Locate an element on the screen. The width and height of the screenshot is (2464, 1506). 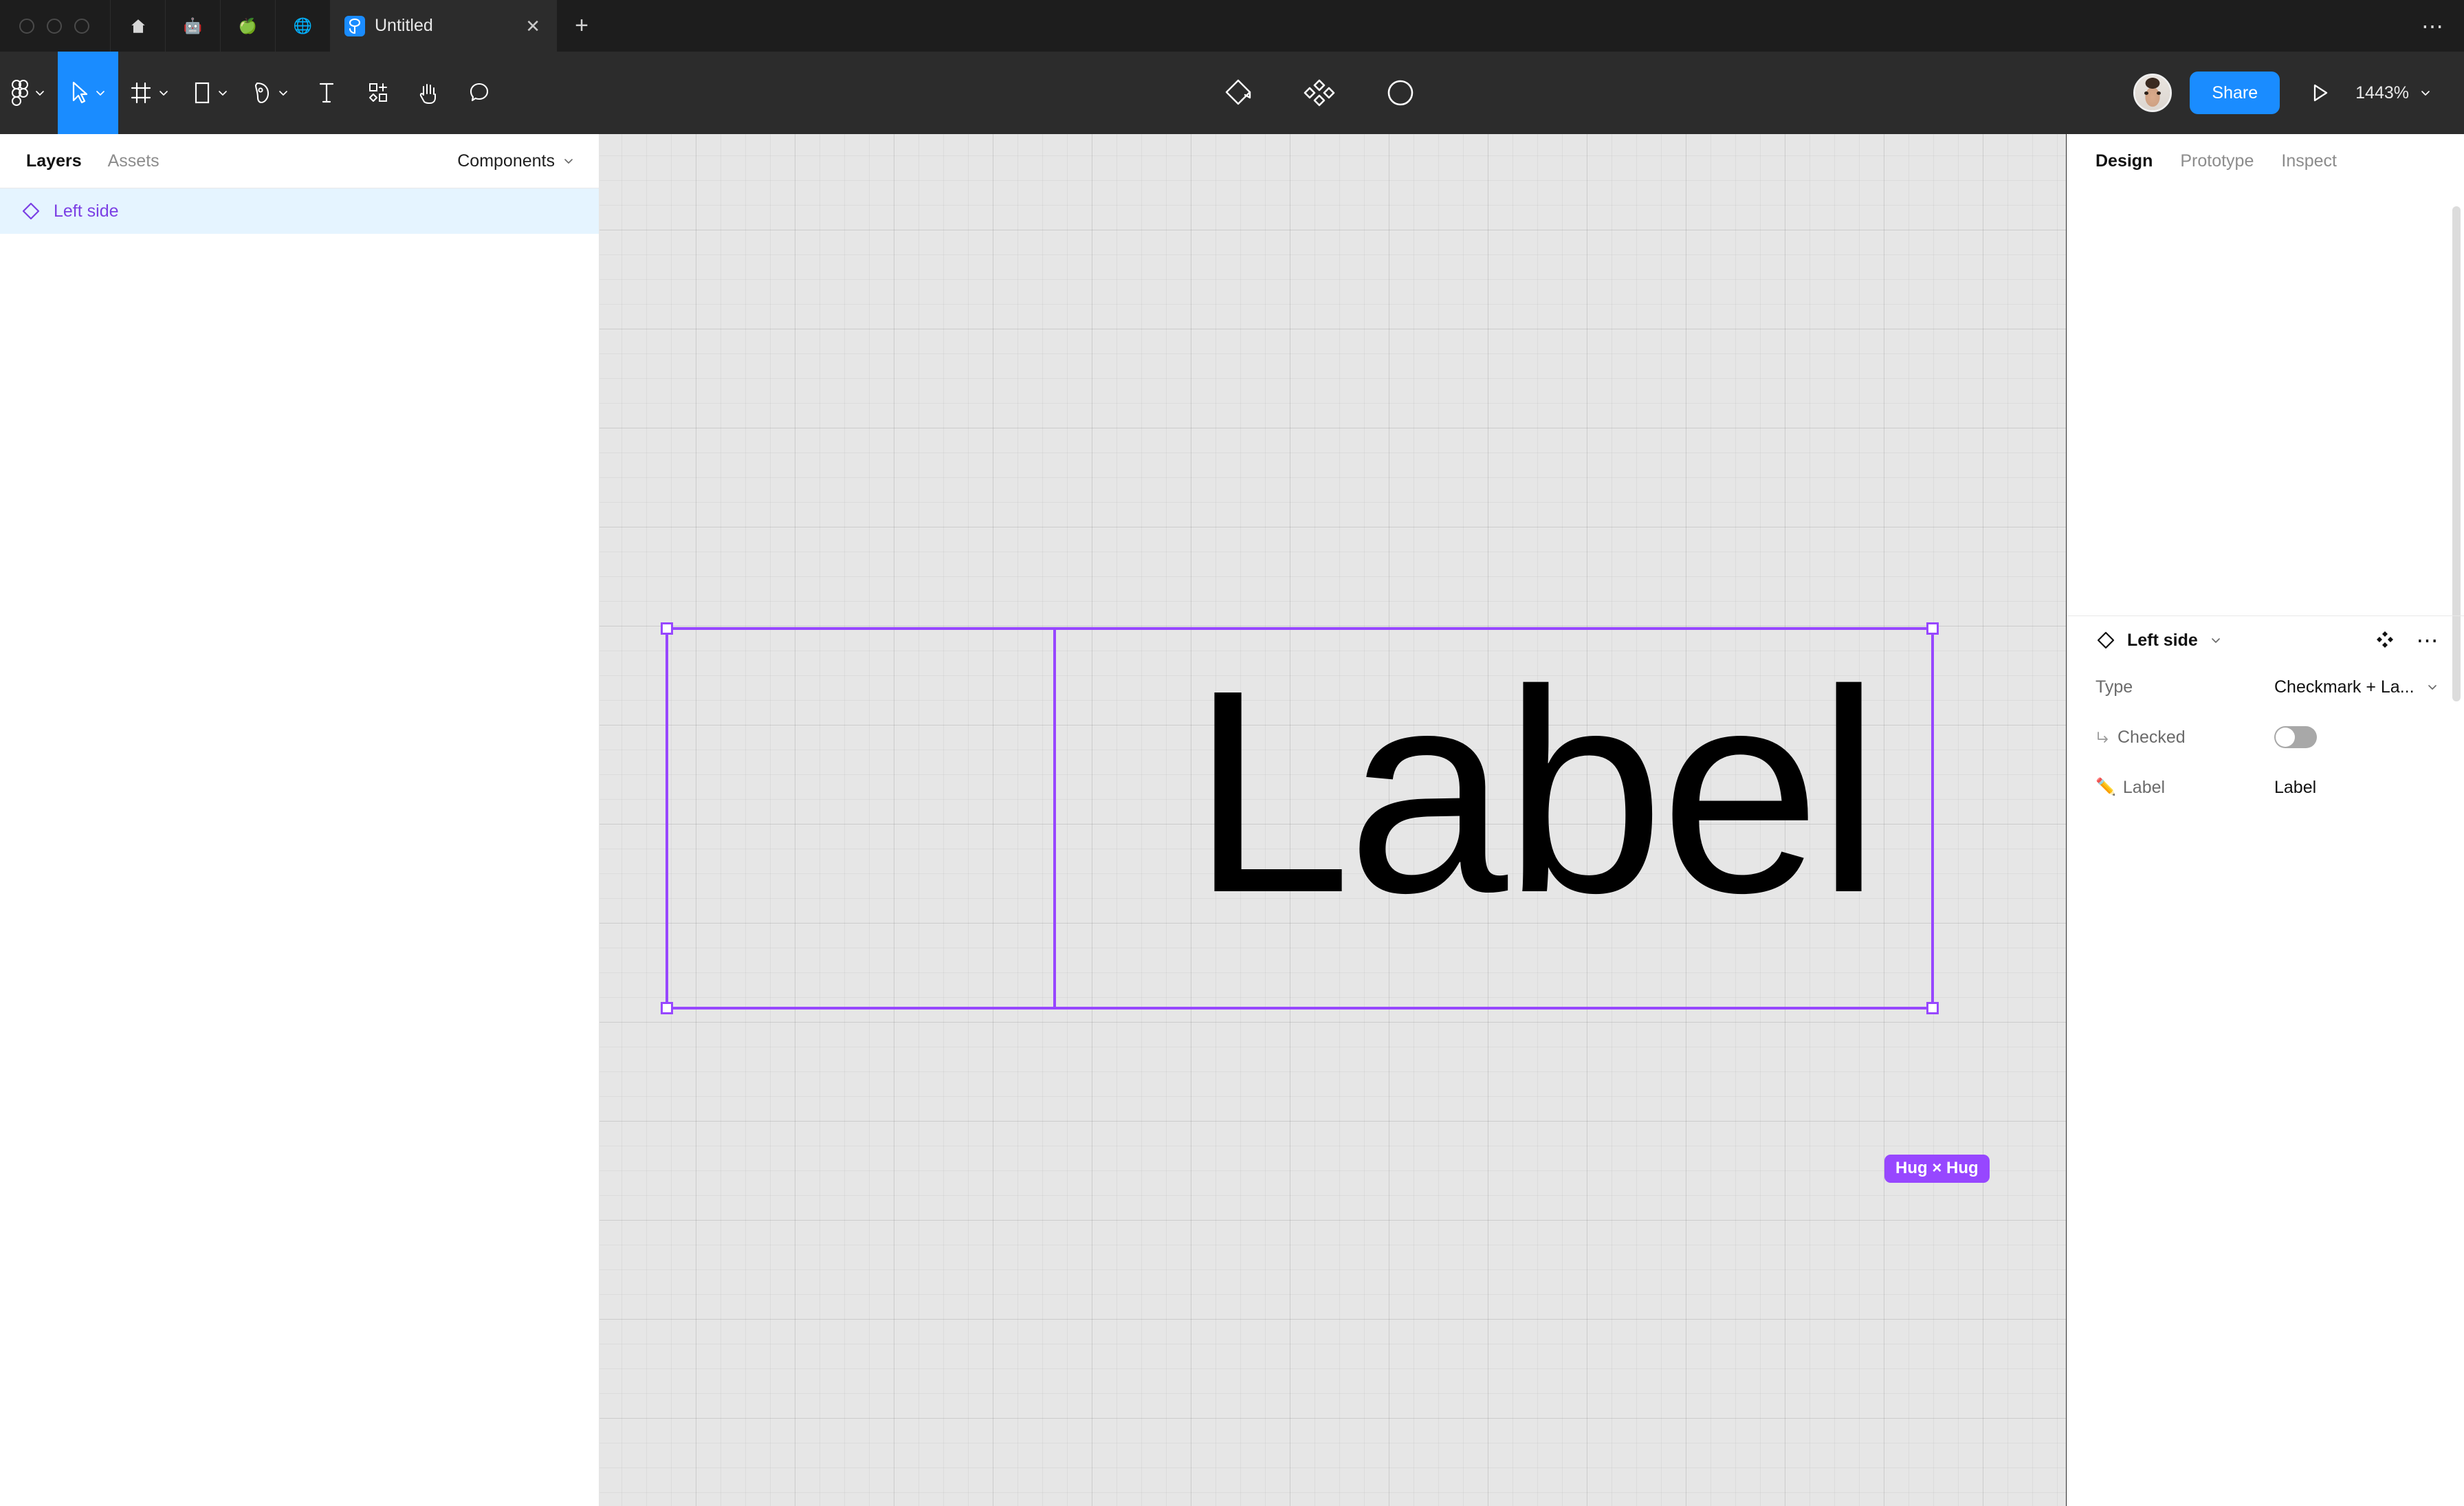
hand-icon is located at coordinates (428, 94).